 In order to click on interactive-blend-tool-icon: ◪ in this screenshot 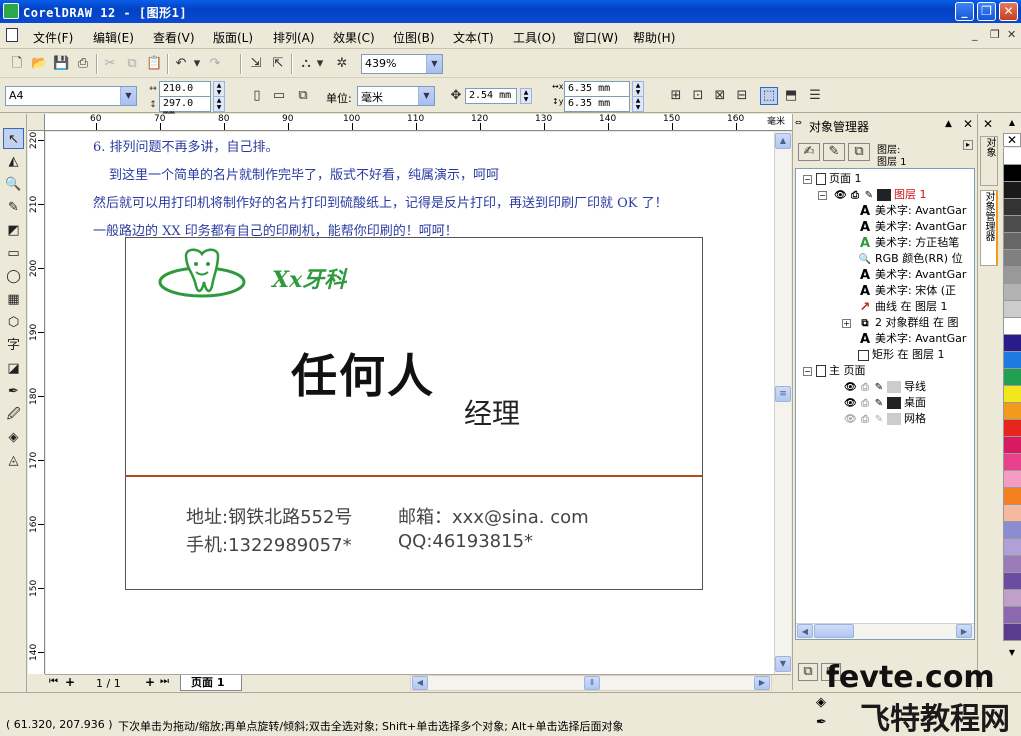, I will do `click(13, 368)`.